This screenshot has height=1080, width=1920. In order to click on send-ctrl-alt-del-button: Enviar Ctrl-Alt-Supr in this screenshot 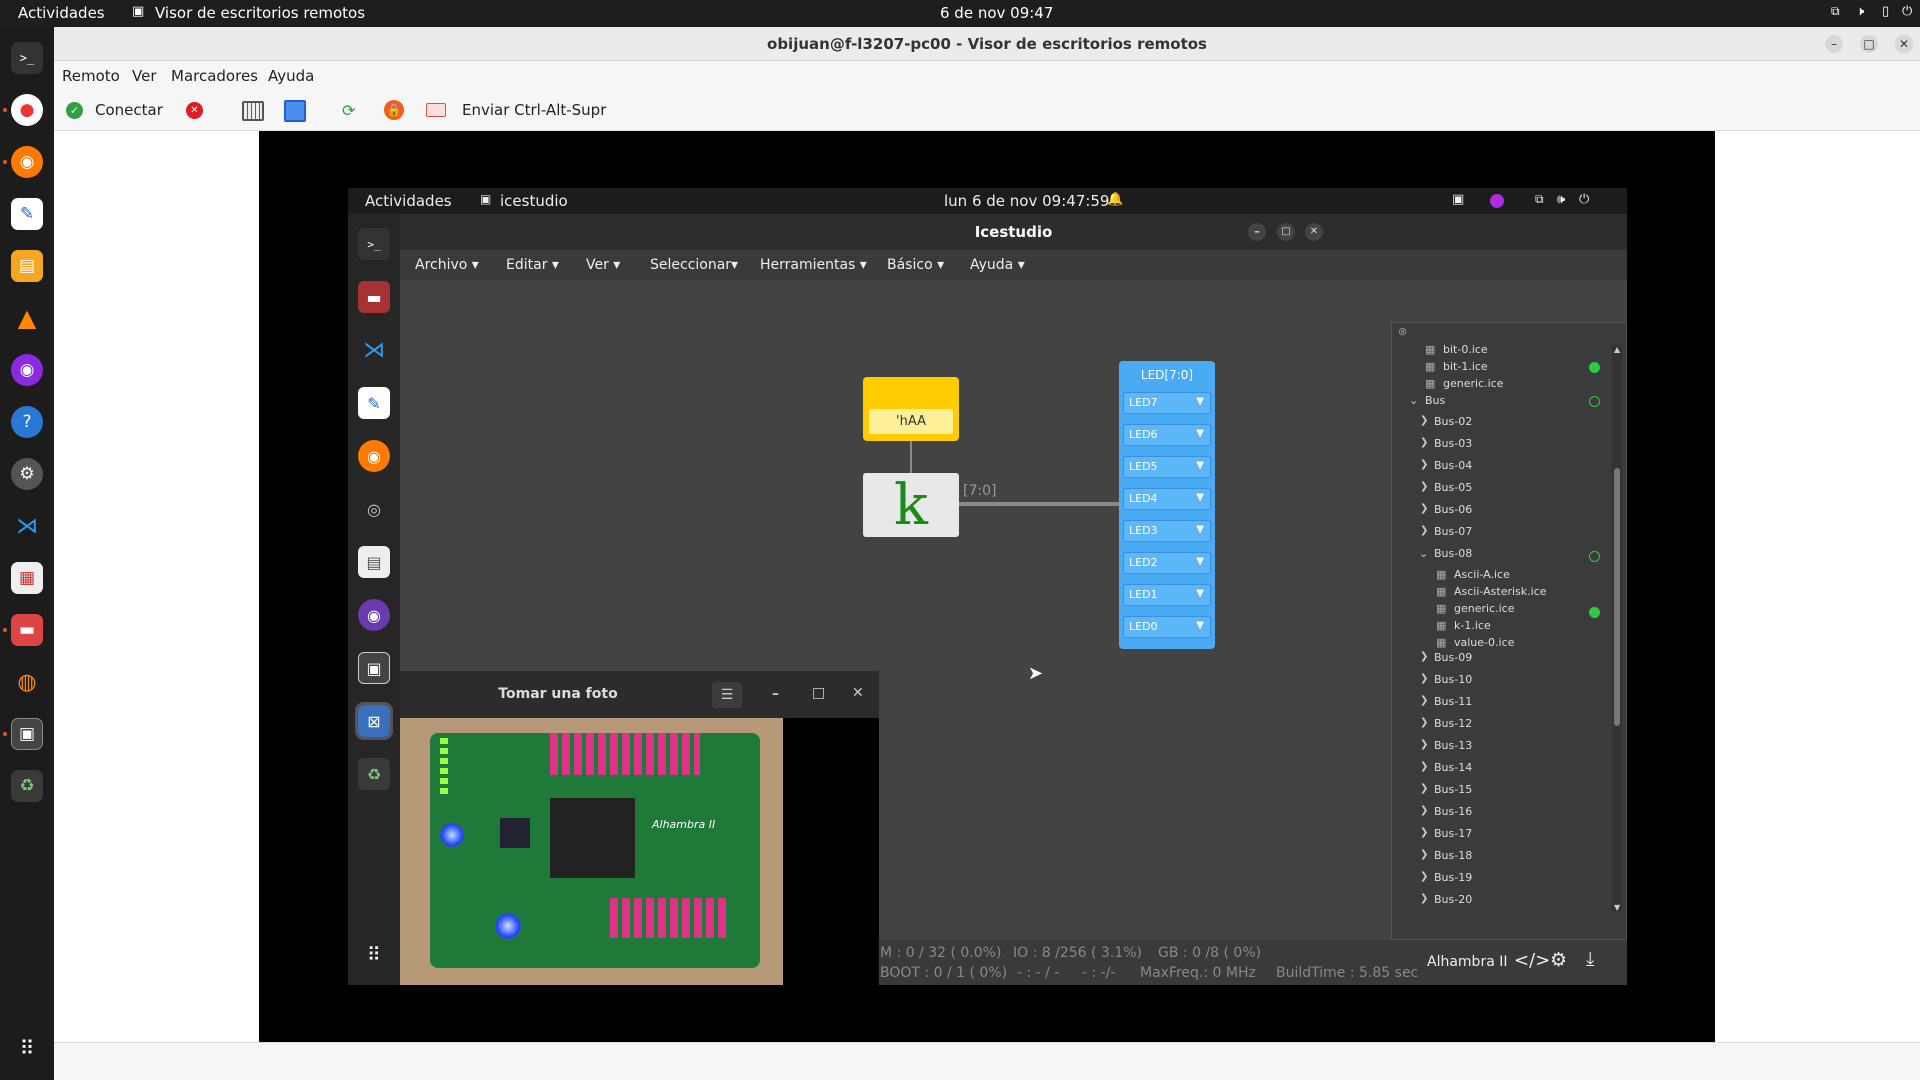, I will do `click(534, 110)`.